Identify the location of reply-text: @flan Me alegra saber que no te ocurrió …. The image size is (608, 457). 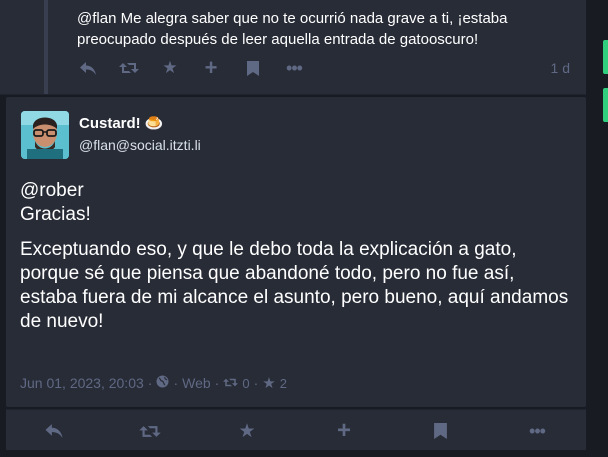
(292, 29).